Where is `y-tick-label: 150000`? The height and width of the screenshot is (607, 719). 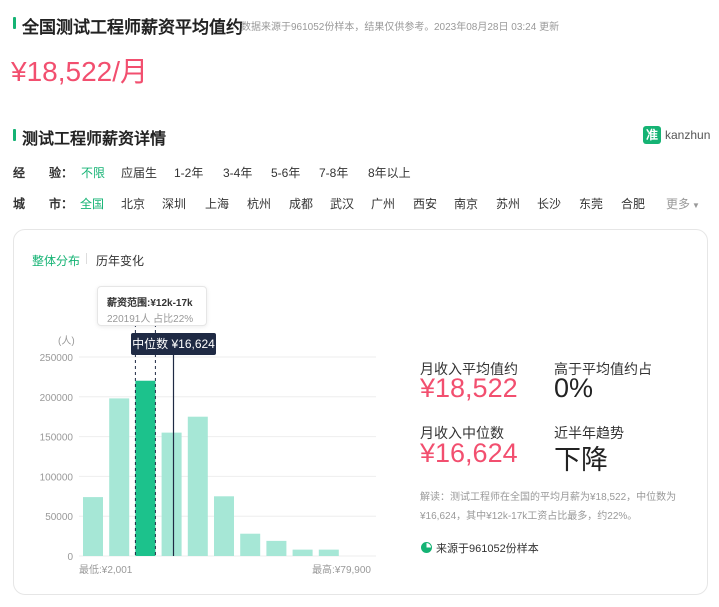 y-tick-label: 150000 is located at coordinates (57, 438).